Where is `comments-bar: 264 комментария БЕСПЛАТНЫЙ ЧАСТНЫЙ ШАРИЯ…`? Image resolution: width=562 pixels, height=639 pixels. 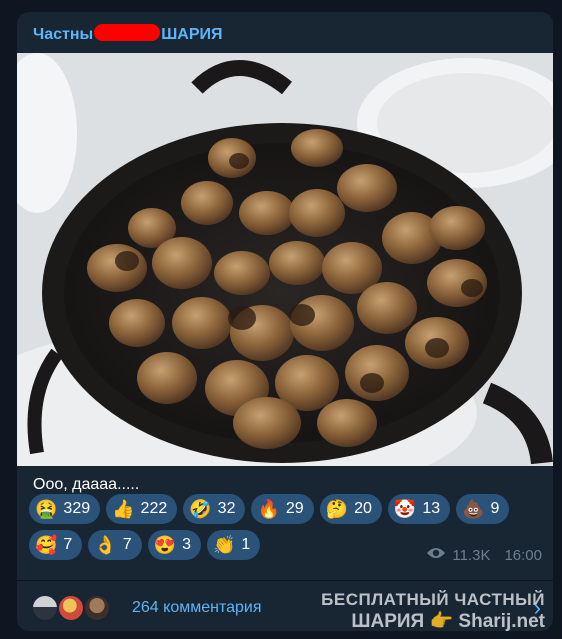
comments-bar: 264 комментария БЕСПЛАТНЫЙ ЧАСТНЫЙ ШАРИЯ… is located at coordinates (285, 605).